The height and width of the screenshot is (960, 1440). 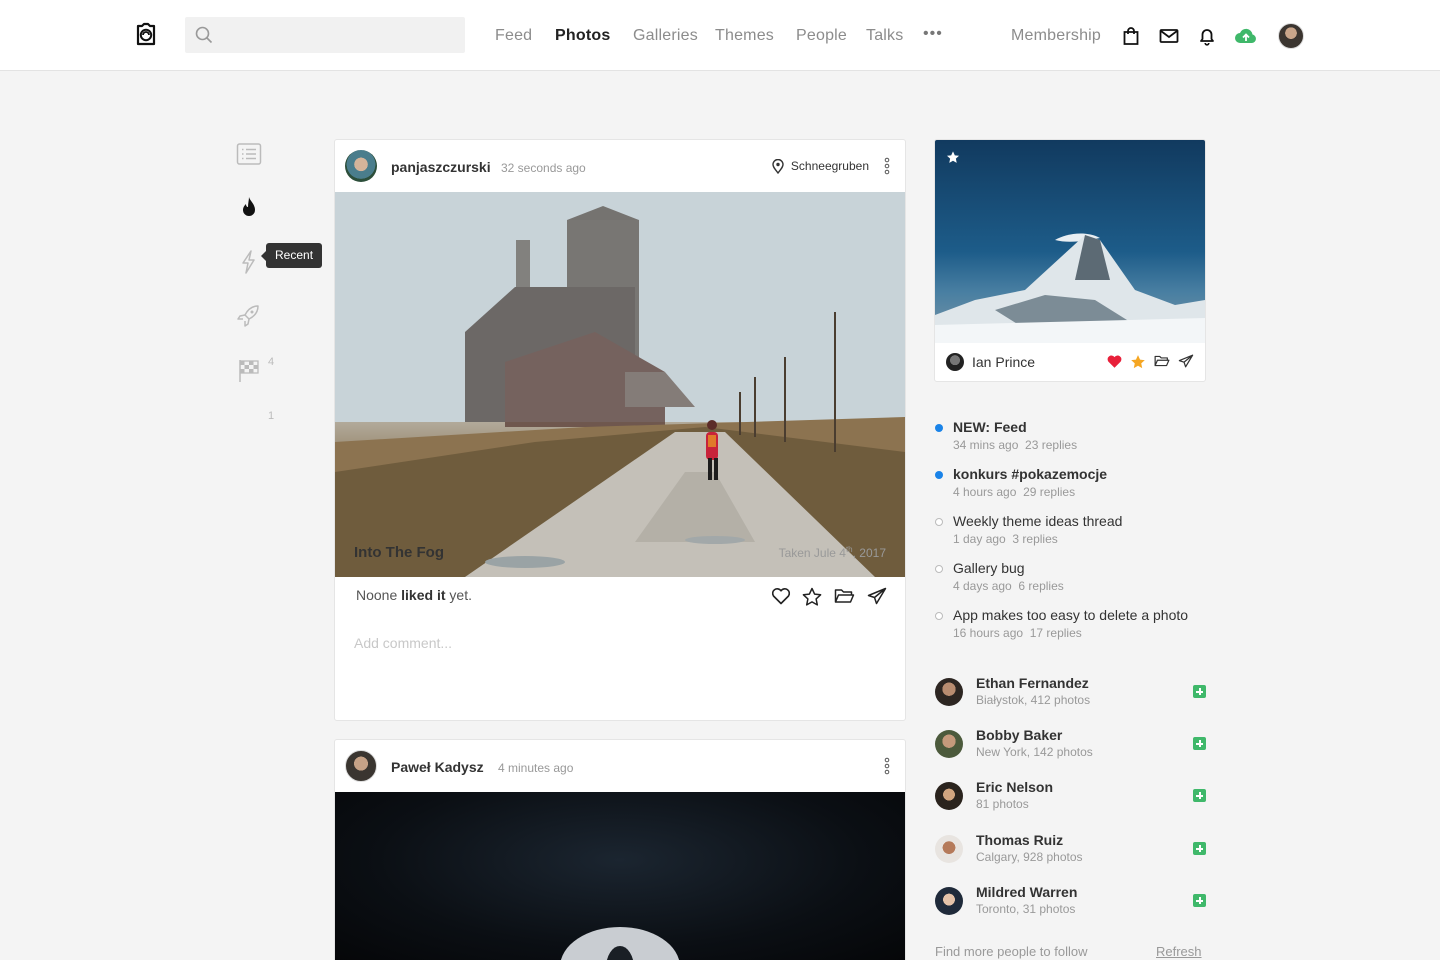 What do you see at coordinates (1017, 633) in the screenshot?
I see `topic-meta: 16 hours ago 17 replies` at bounding box center [1017, 633].